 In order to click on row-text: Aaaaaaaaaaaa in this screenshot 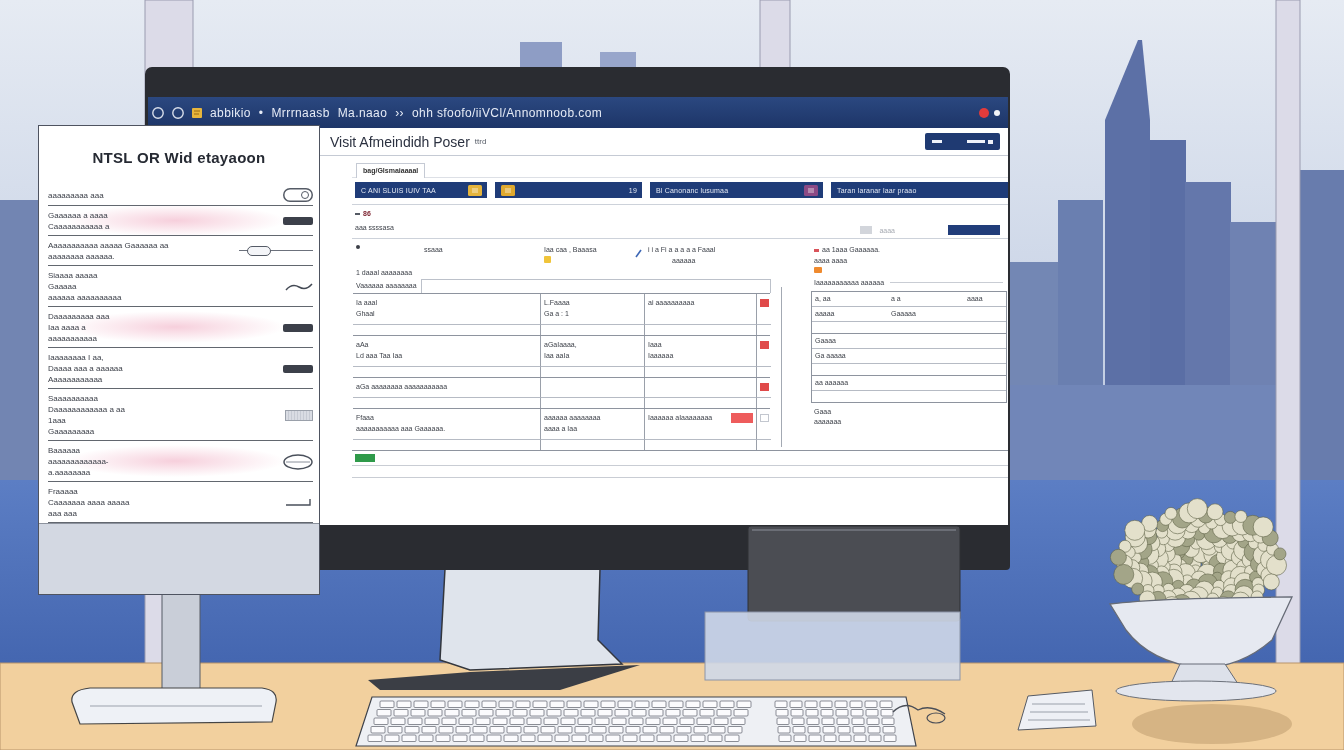, I will do `click(76, 379)`.